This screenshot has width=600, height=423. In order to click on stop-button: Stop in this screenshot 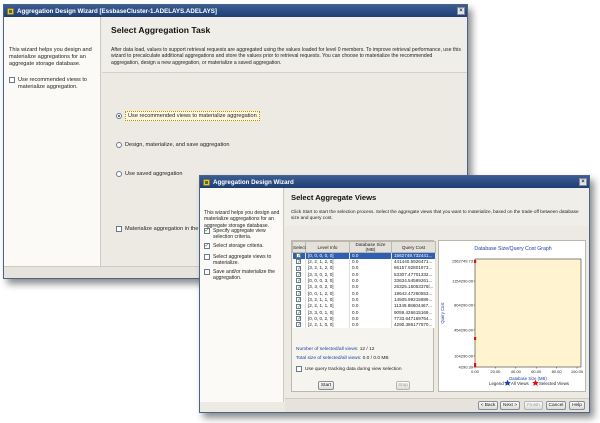, I will do `click(403, 385)`.